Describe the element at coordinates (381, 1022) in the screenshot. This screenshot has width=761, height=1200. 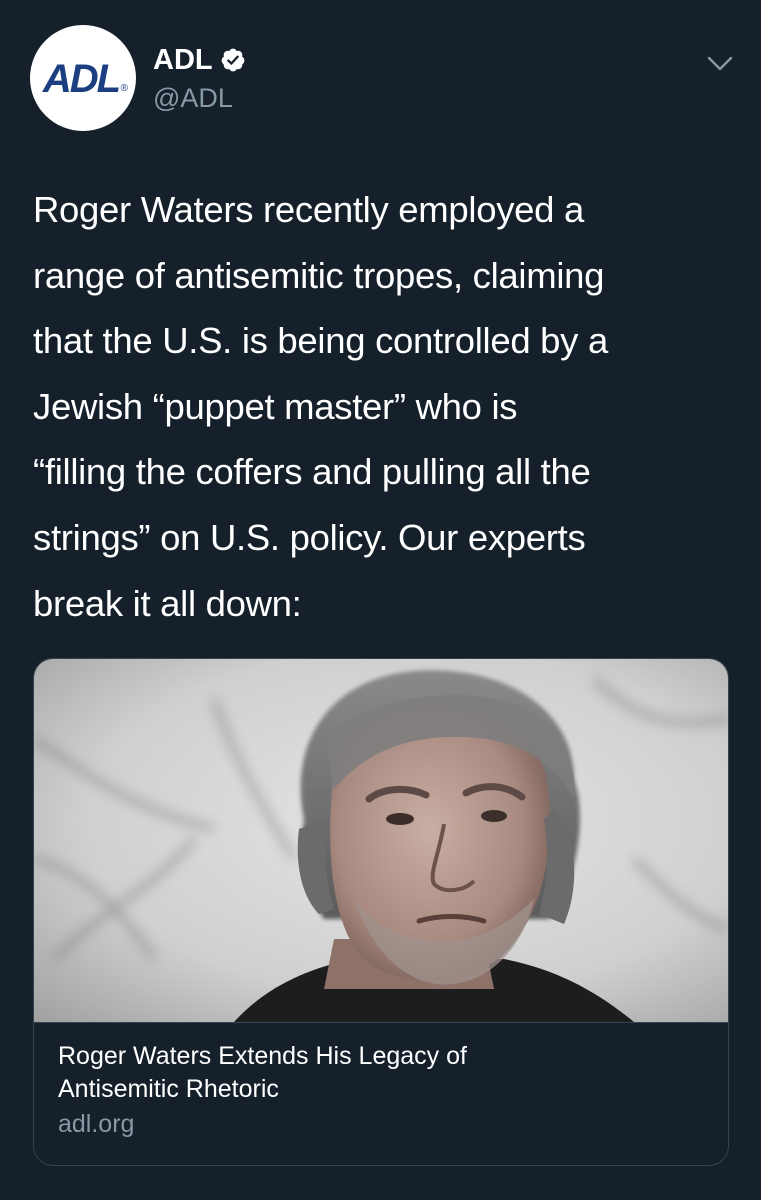
I see `card-divider` at that location.